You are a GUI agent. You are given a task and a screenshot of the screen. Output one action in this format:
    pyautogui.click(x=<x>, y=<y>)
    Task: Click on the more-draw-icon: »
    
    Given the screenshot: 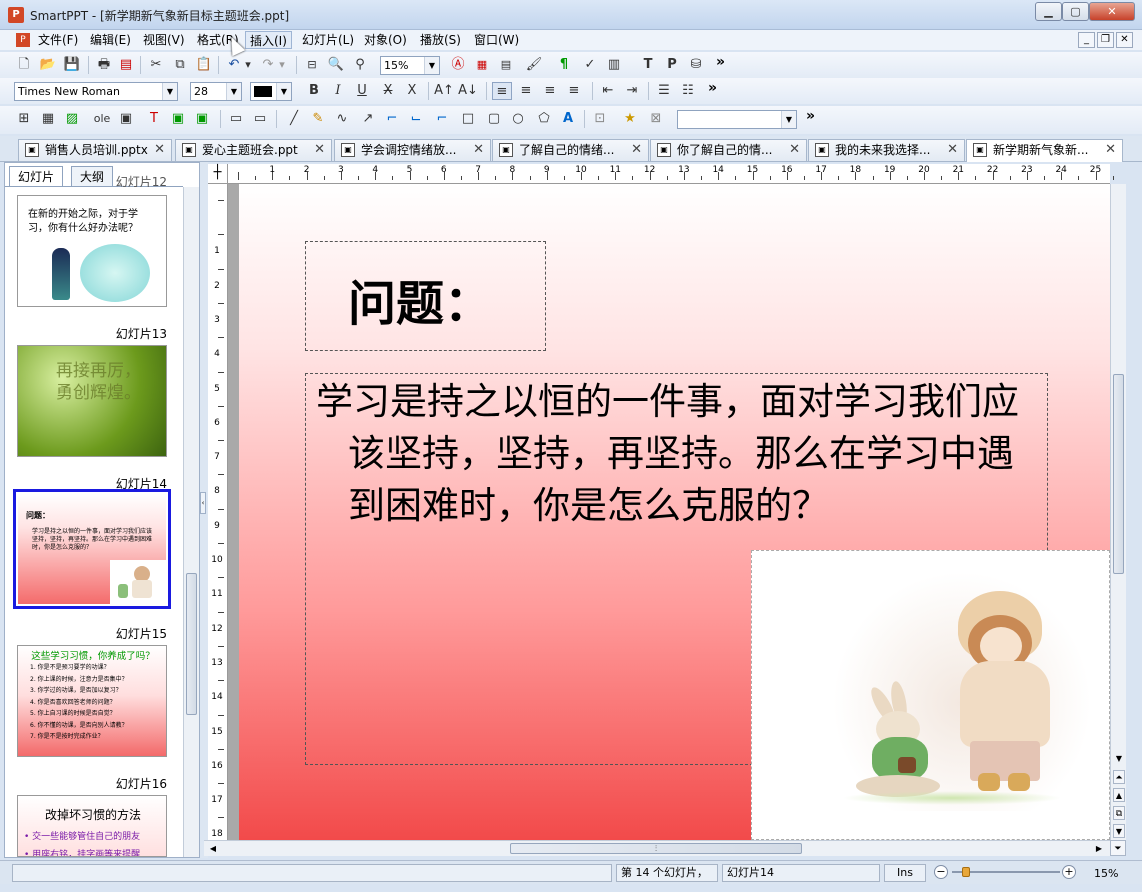 What is the action you would take?
    pyautogui.click(x=810, y=116)
    